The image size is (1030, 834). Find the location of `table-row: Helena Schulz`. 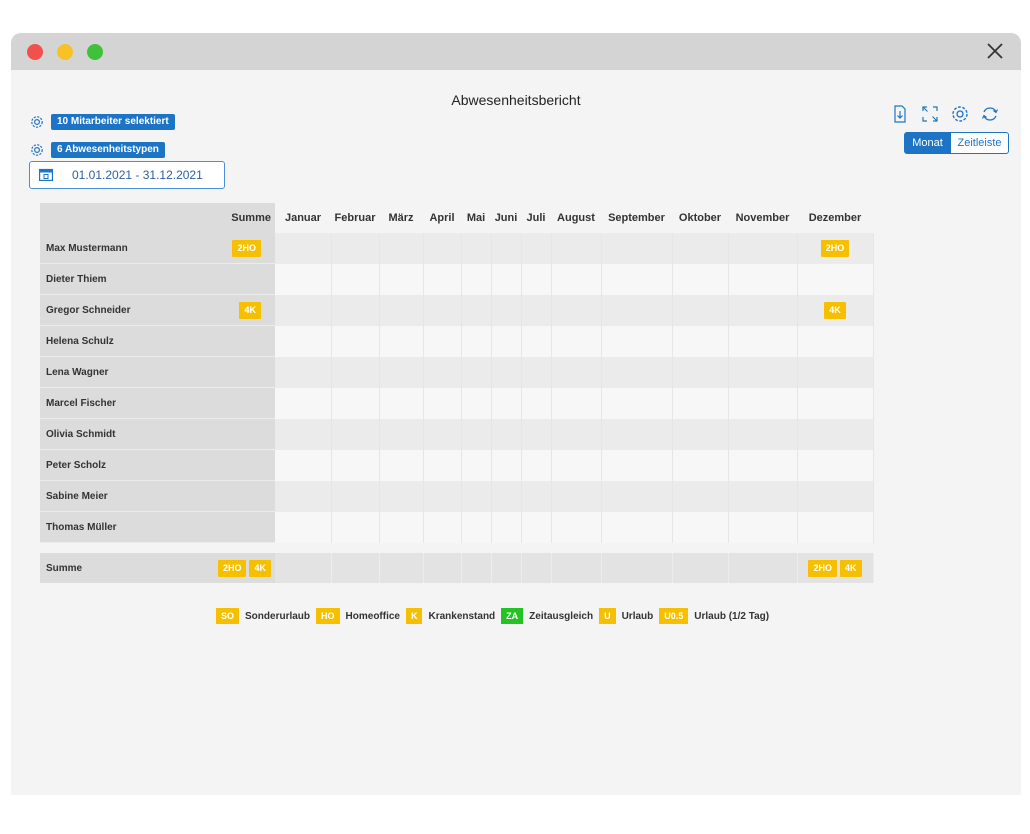

table-row: Helena Schulz is located at coordinates (457, 341).